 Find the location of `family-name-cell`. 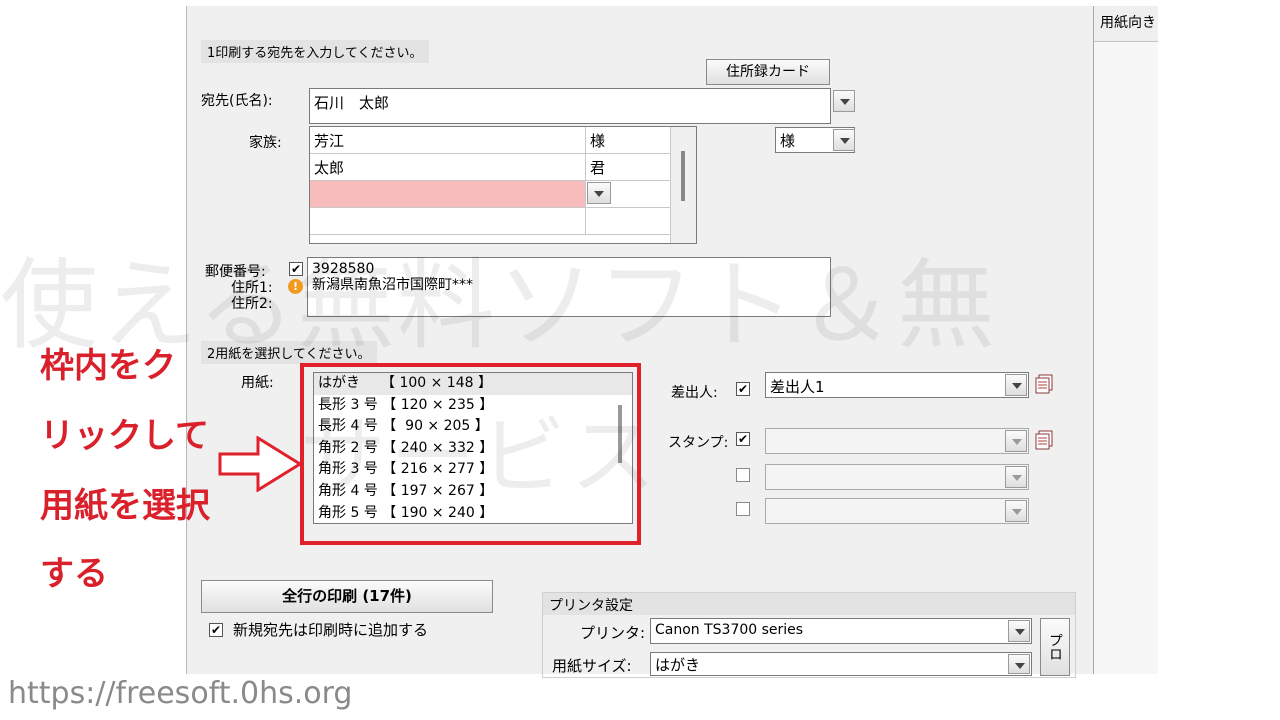

family-name-cell is located at coordinates (448, 194).